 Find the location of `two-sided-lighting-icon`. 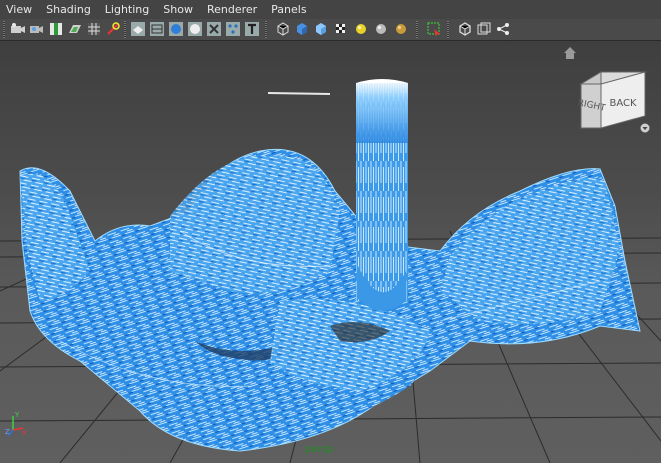

two-sided-lighting-icon is located at coordinates (381, 29).